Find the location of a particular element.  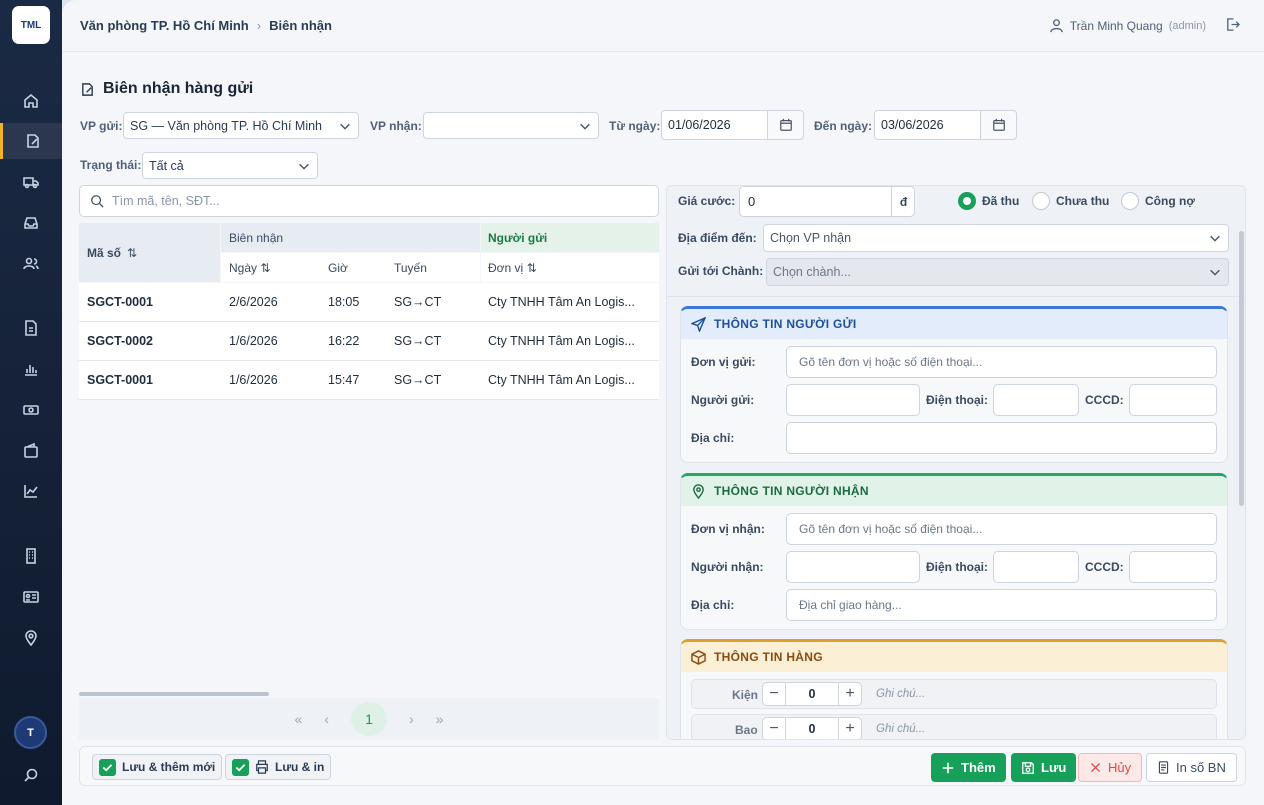

home-icon is located at coordinates (31, 101).